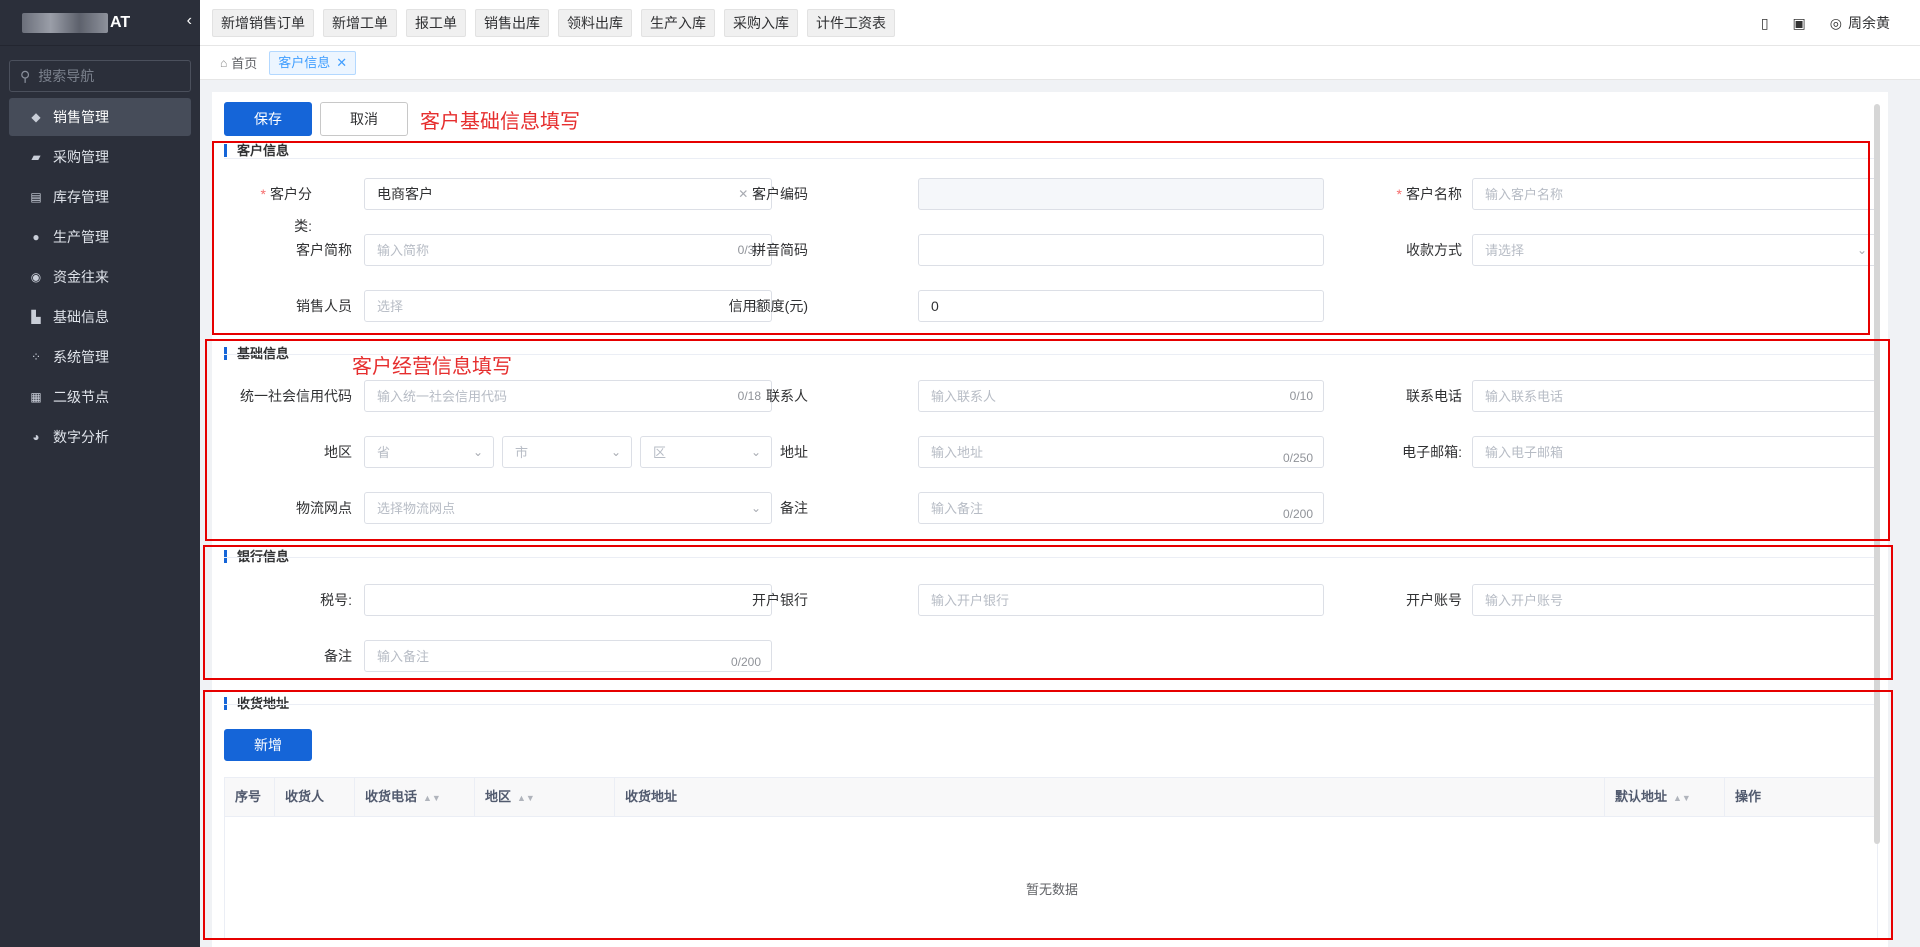 This screenshot has height=947, width=1920. Describe the element at coordinates (81, 117) in the screenshot. I see `sidebar-item-label: 销售管理` at that location.